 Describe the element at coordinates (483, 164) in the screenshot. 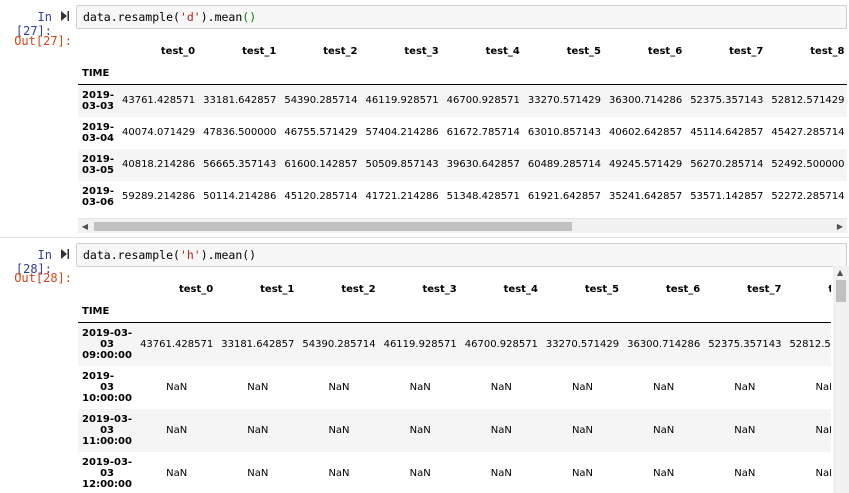

I see `table-cell: 39630.642857` at that location.